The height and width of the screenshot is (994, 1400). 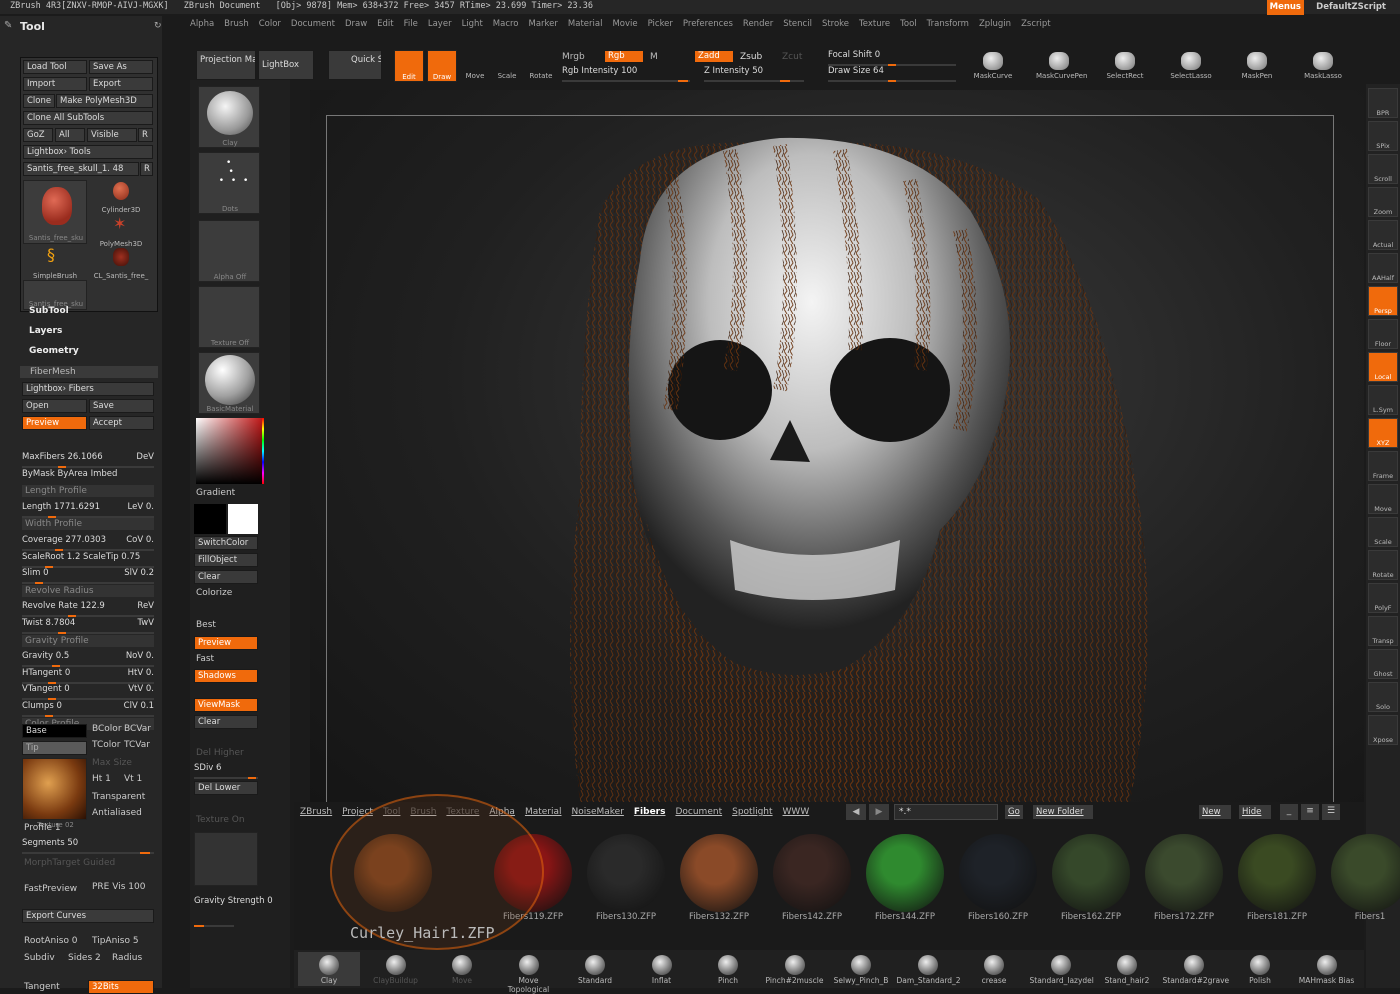 What do you see at coordinates (1383, 136) in the screenshot?
I see `spix-button: SPix` at bounding box center [1383, 136].